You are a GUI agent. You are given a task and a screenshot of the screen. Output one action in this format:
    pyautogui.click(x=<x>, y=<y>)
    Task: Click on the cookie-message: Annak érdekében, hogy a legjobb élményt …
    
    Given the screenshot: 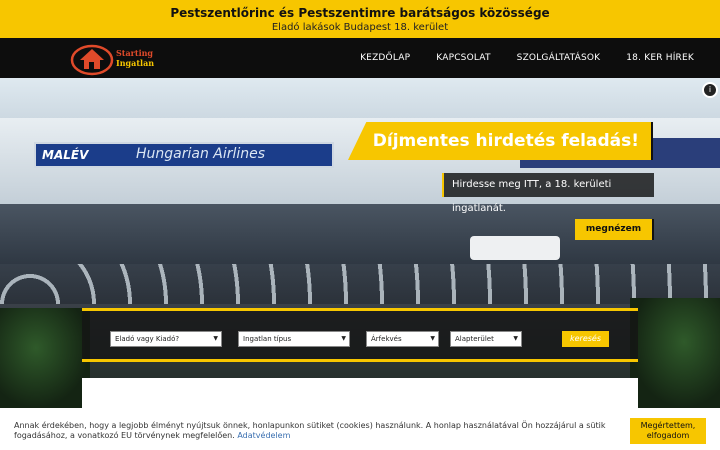 What is the action you would take?
    pyautogui.click(x=310, y=430)
    